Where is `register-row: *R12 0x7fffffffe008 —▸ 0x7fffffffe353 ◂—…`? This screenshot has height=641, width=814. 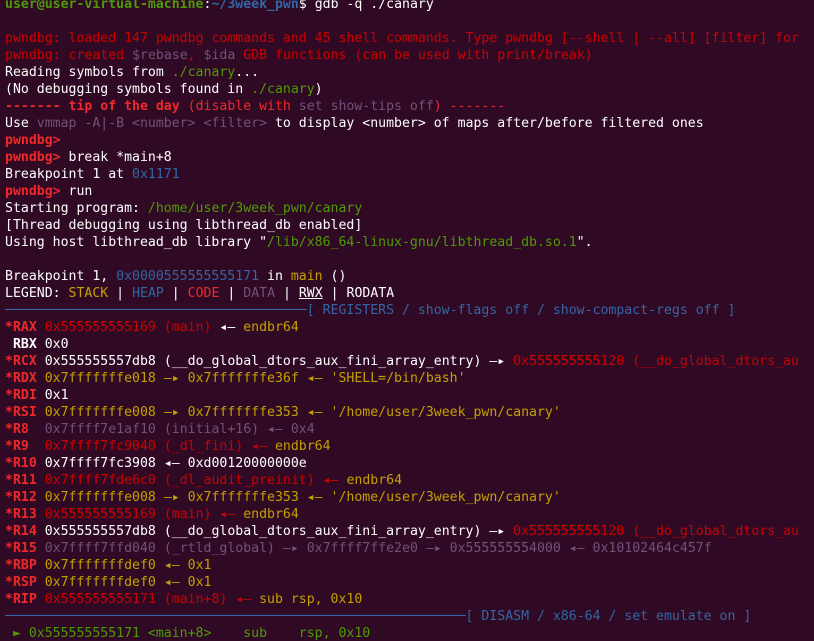 register-row: *R12 0x7fffffffe008 —▸ 0x7fffffffe353 ◂—… is located at coordinates (283, 497).